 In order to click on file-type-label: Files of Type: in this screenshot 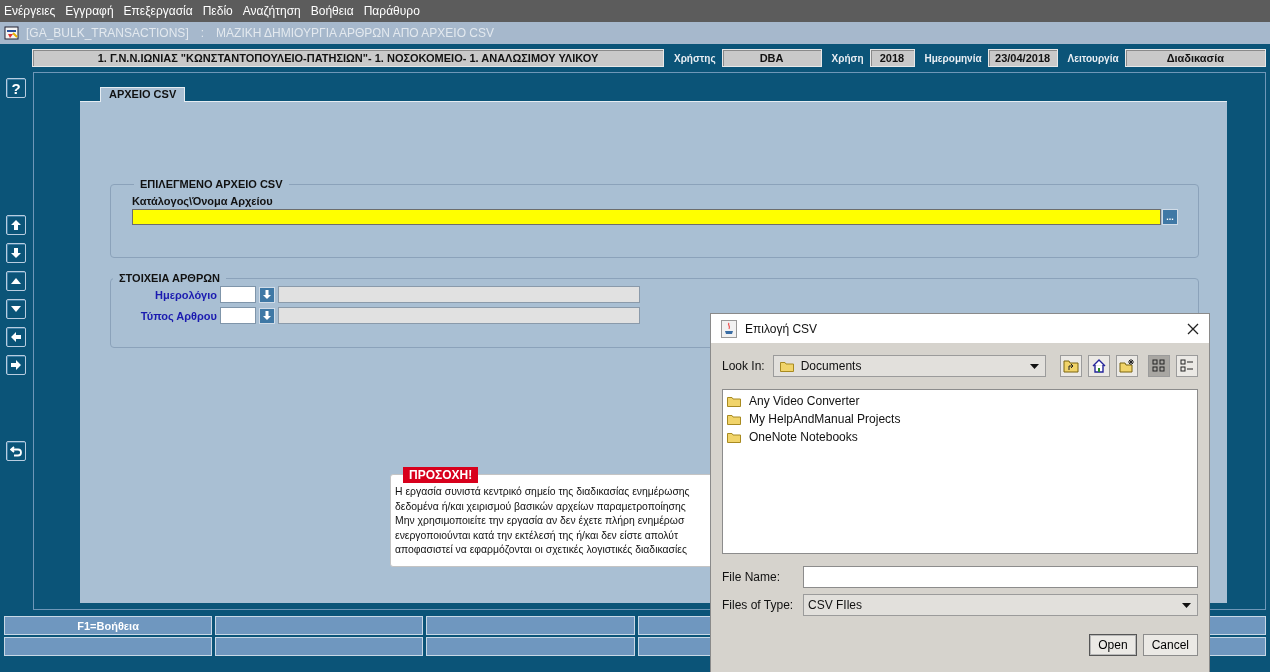, I will do `click(758, 605)`.